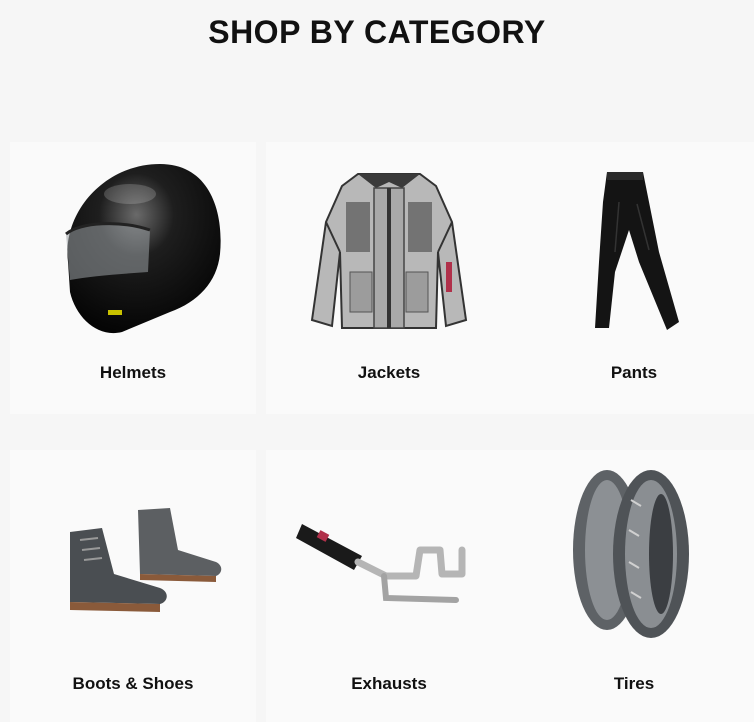 Image resolution: width=754 pixels, height=722 pixels. I want to click on category-card-tires: Tires, so click(632, 586).